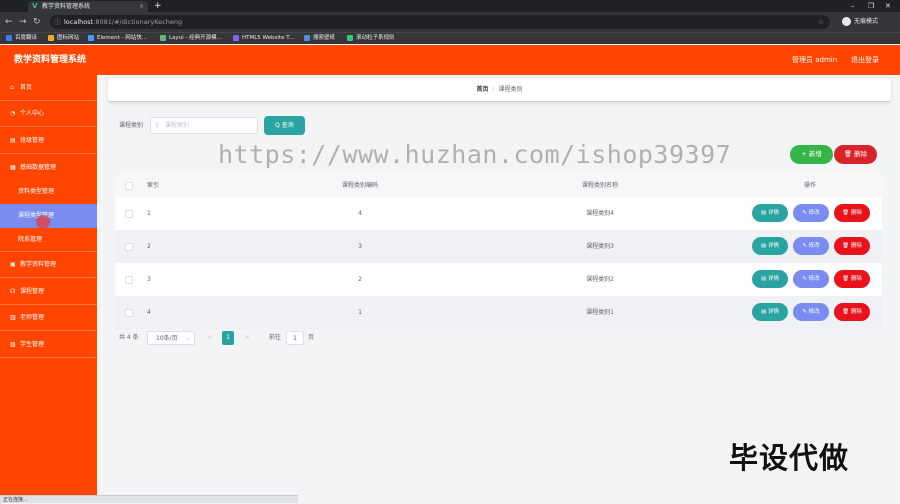 The width and height of the screenshot is (900, 504). What do you see at coordinates (450, 6) in the screenshot?
I see `browser-tab-strip: V 教学资料管理系统 × + – ❐ ✕` at bounding box center [450, 6].